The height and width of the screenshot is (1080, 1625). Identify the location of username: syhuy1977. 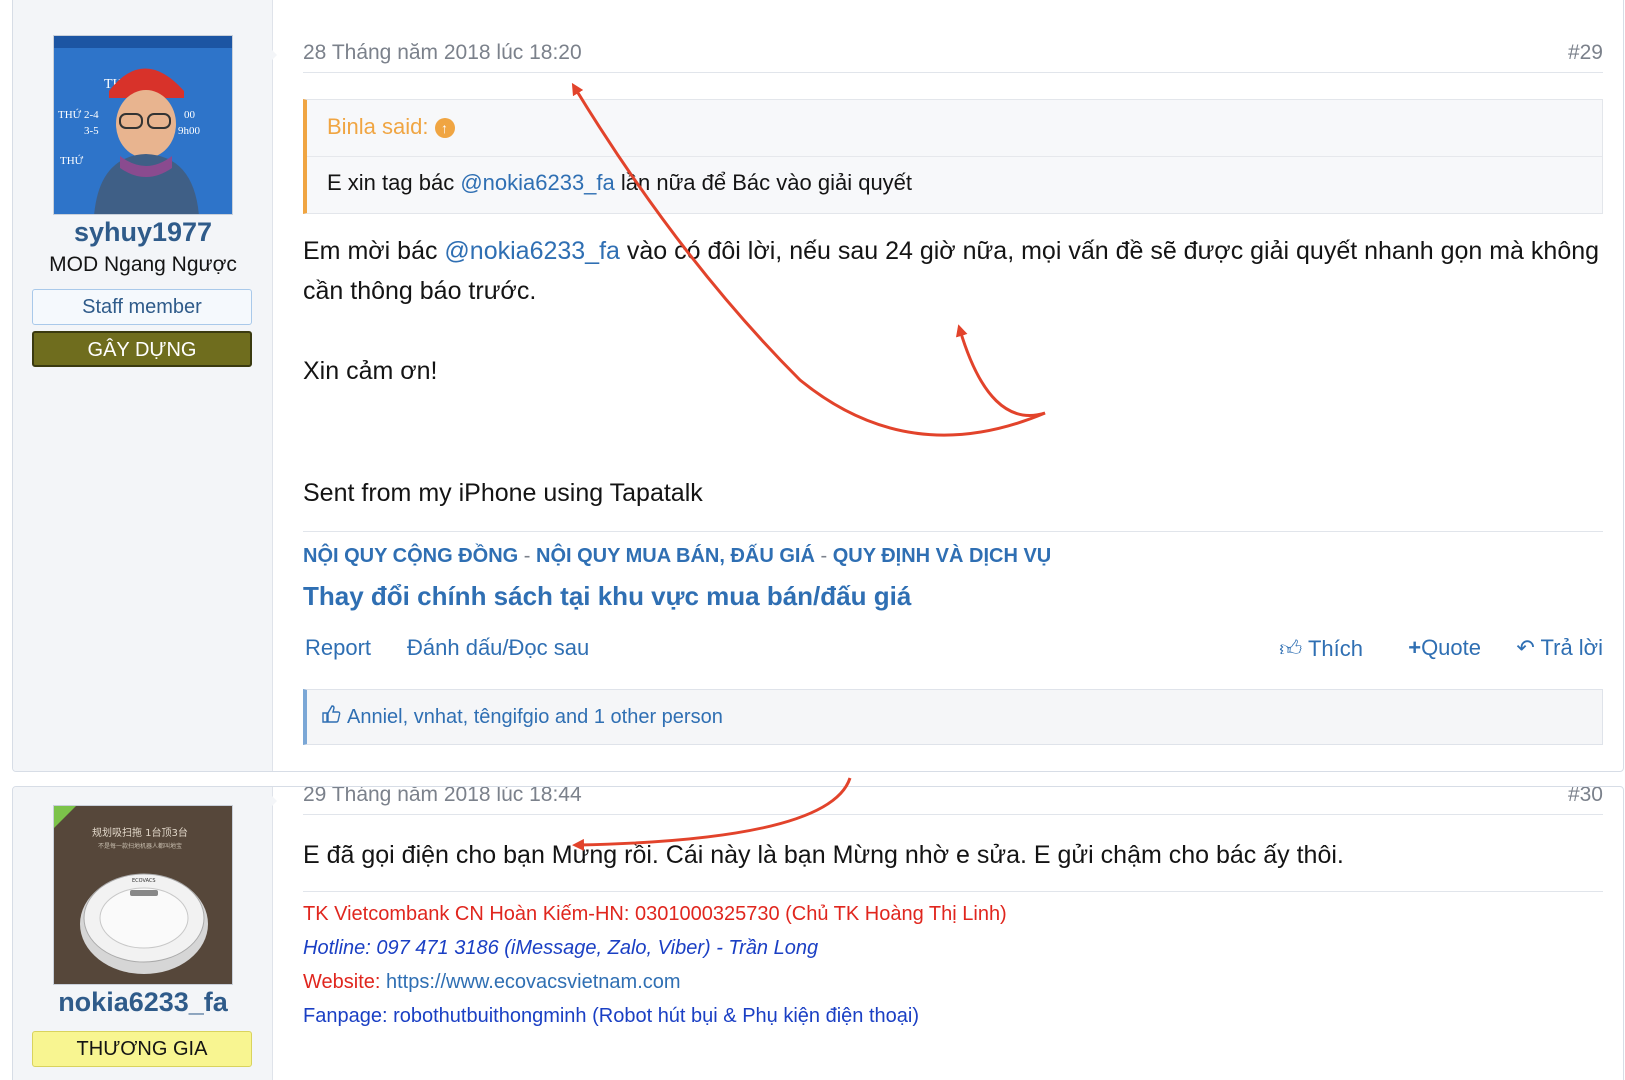
(143, 232).